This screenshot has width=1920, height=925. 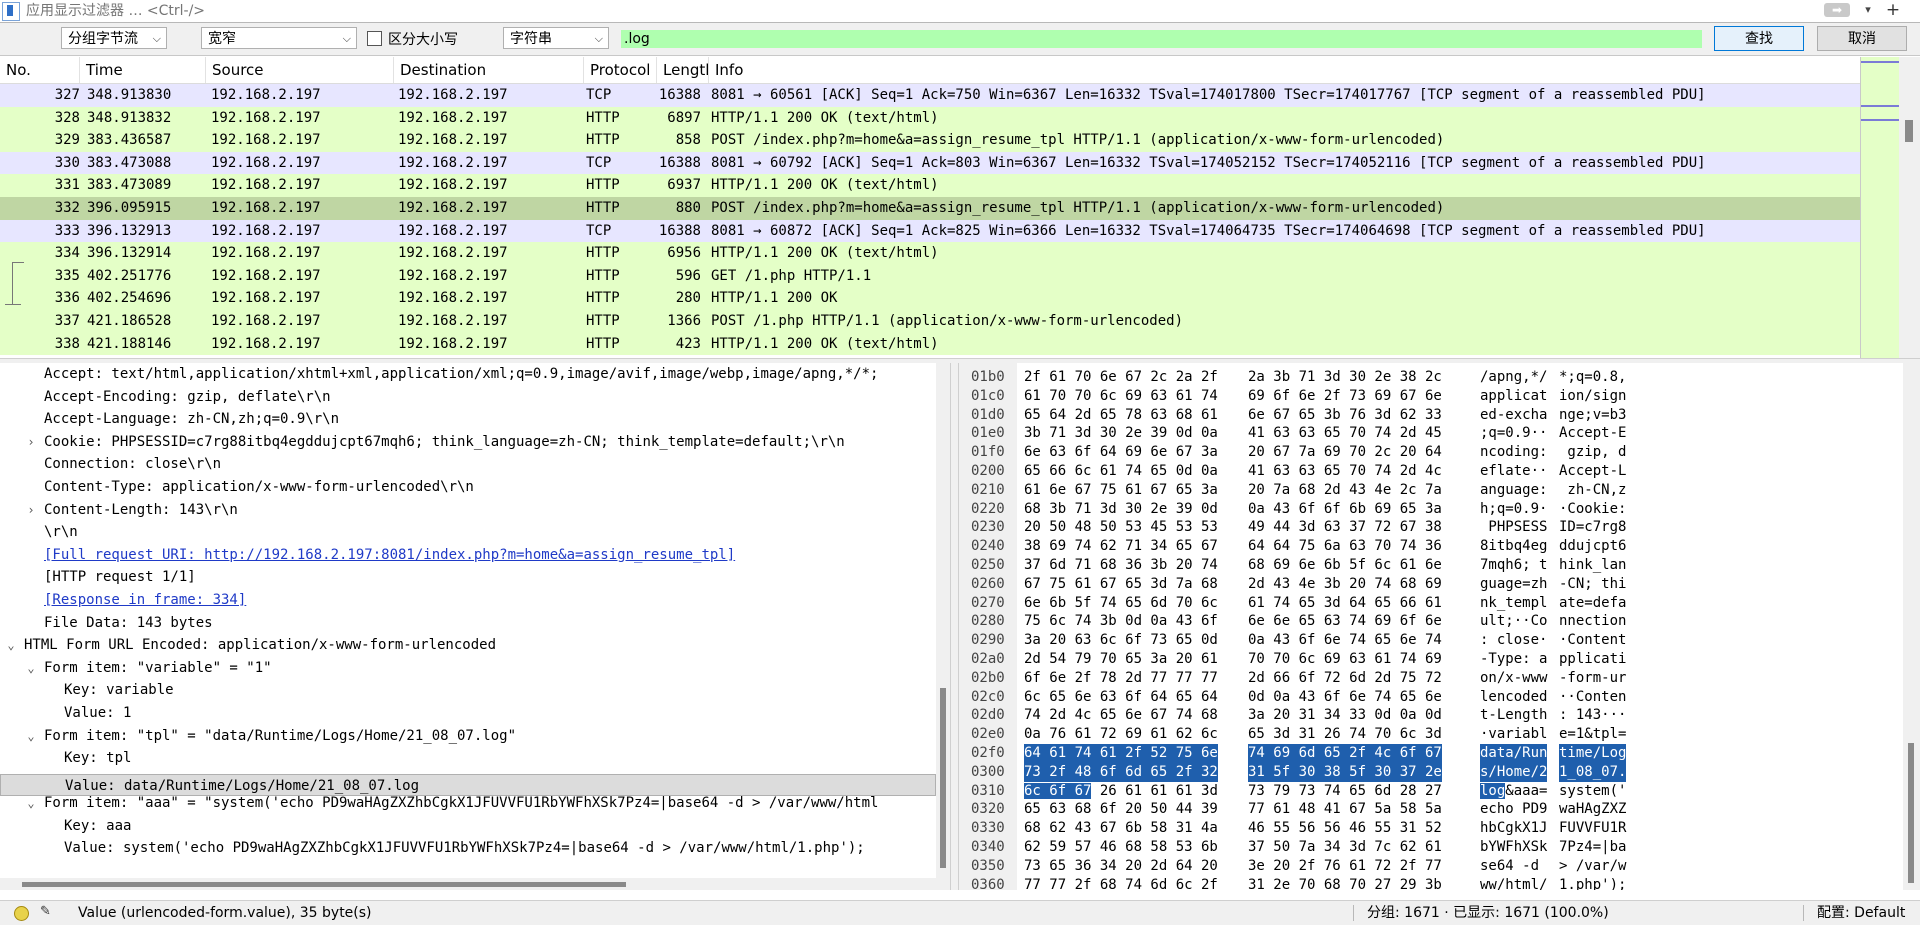 I want to click on packet-details-scrollbar, so click(x=943, y=620).